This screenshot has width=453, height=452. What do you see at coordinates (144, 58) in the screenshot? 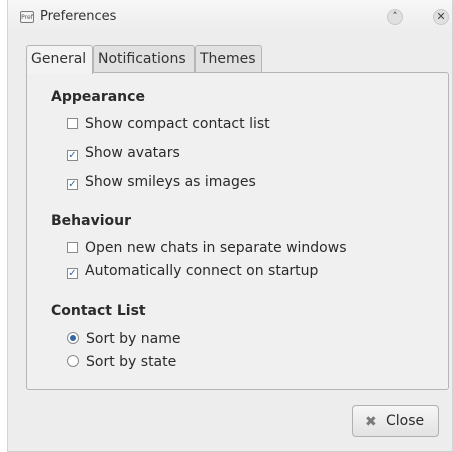
I see `tab-notifications: Notifications` at bounding box center [144, 58].